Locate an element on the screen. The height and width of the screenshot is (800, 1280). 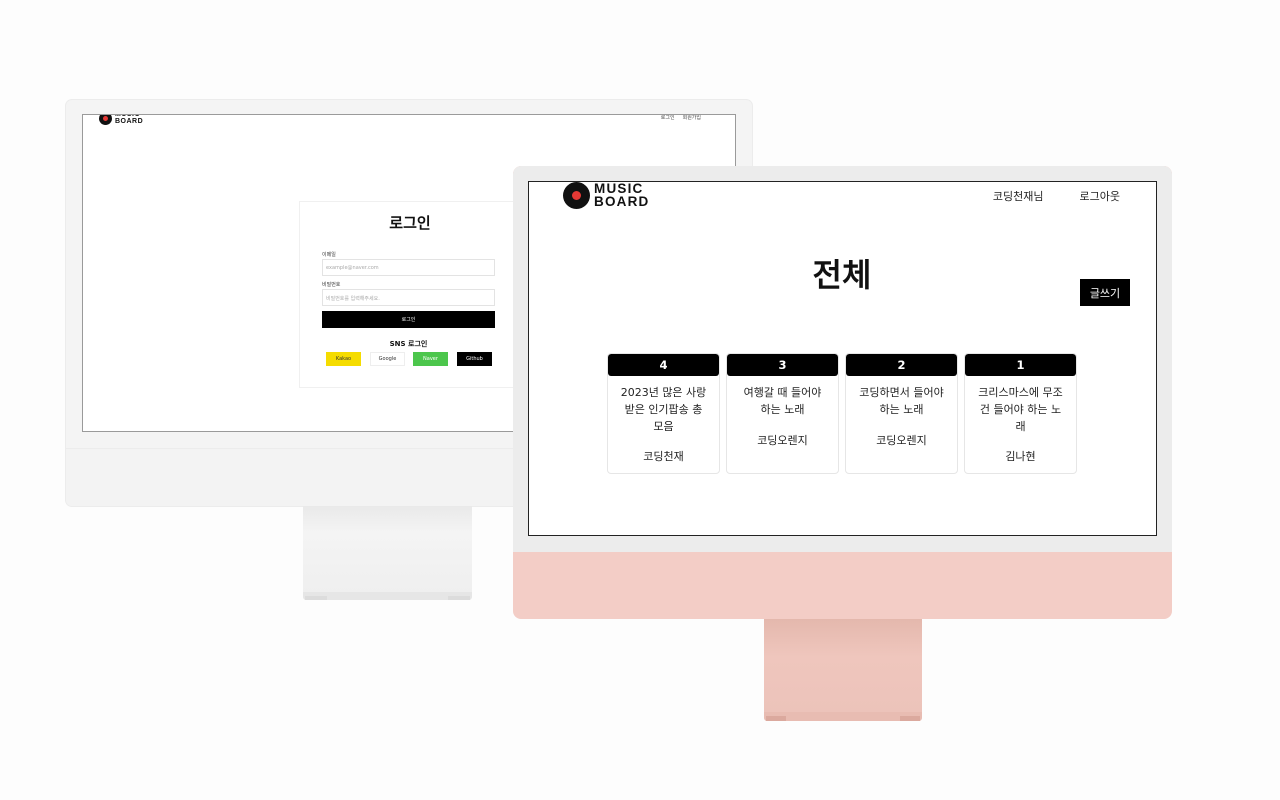
post-card: 3 여행갈 때 들어야 하는 노래 코딩오렌지 is located at coordinates (782, 413).